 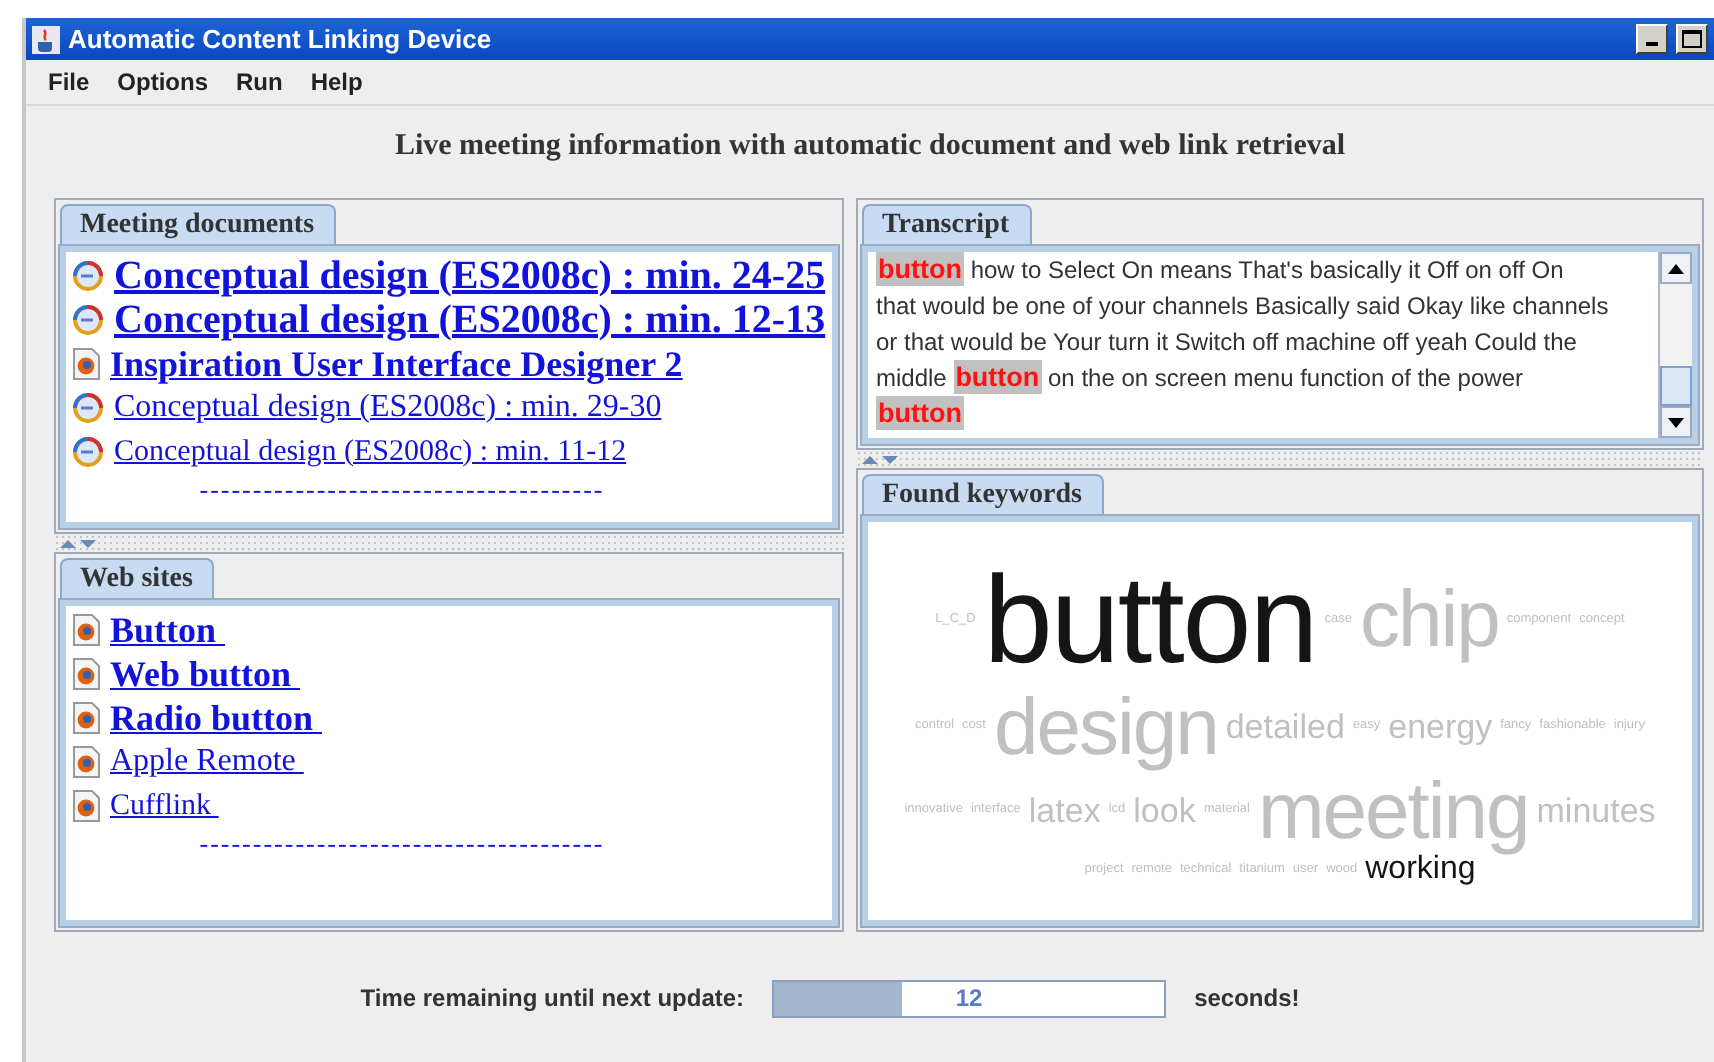 What do you see at coordinates (162, 82) in the screenshot?
I see `menu-item: Options` at bounding box center [162, 82].